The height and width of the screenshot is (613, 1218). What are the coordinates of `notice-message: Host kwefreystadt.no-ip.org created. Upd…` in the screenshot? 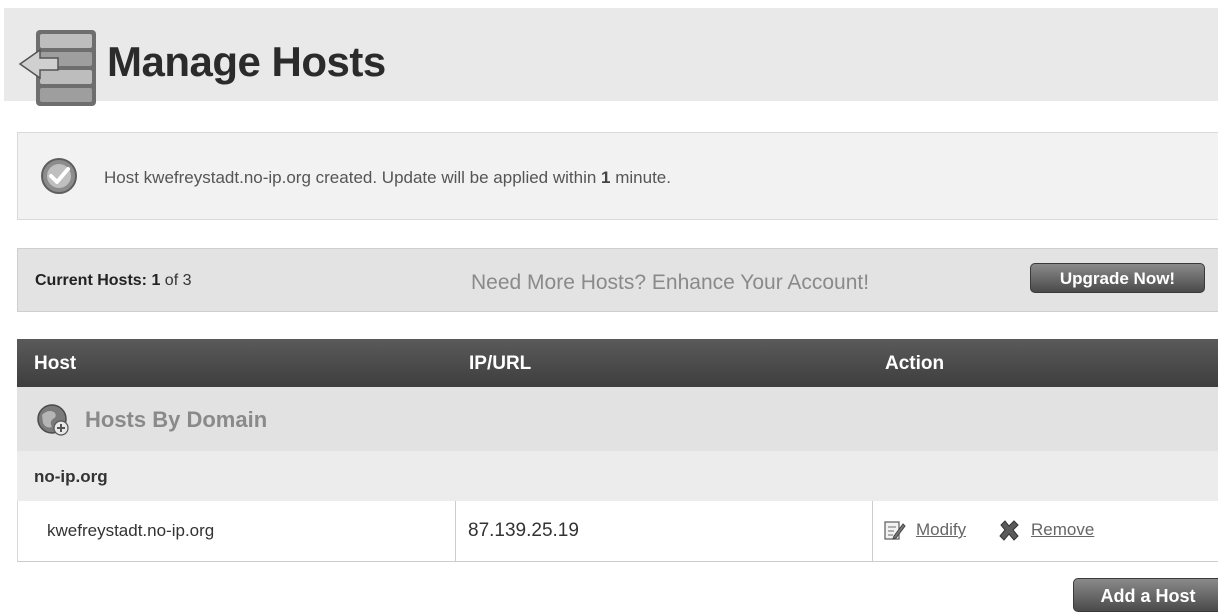 It's located at (387, 177).